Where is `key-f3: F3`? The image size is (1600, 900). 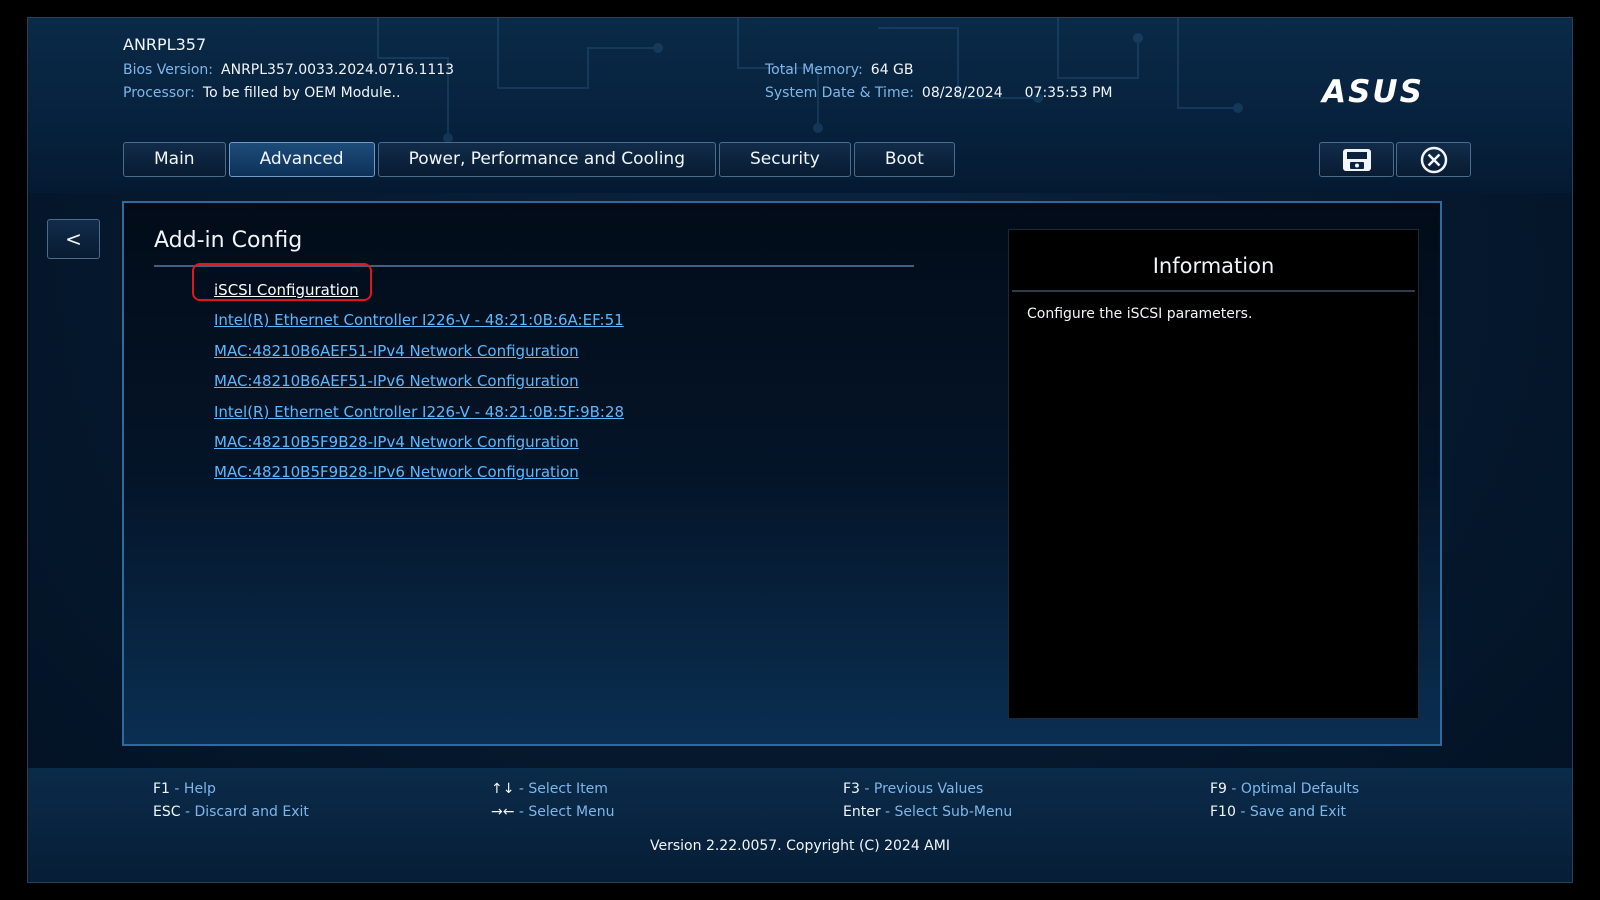
key-f3: F3 is located at coordinates (851, 789).